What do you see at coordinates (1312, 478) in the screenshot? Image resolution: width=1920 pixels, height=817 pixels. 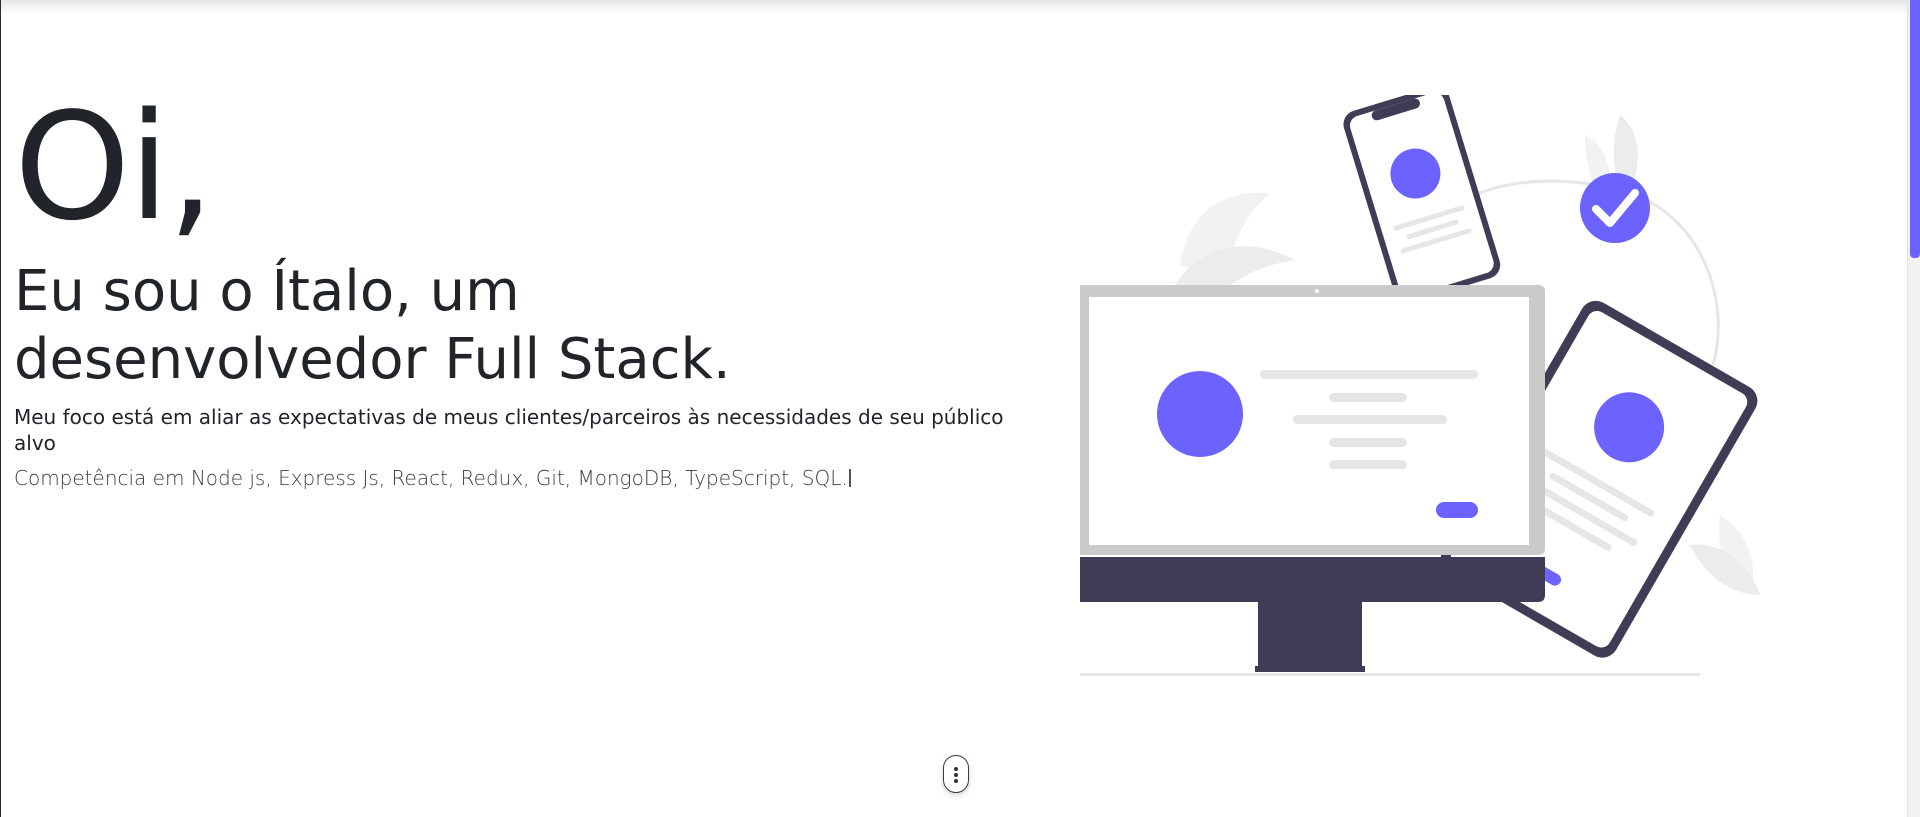 I see `monitor-illustration` at bounding box center [1312, 478].